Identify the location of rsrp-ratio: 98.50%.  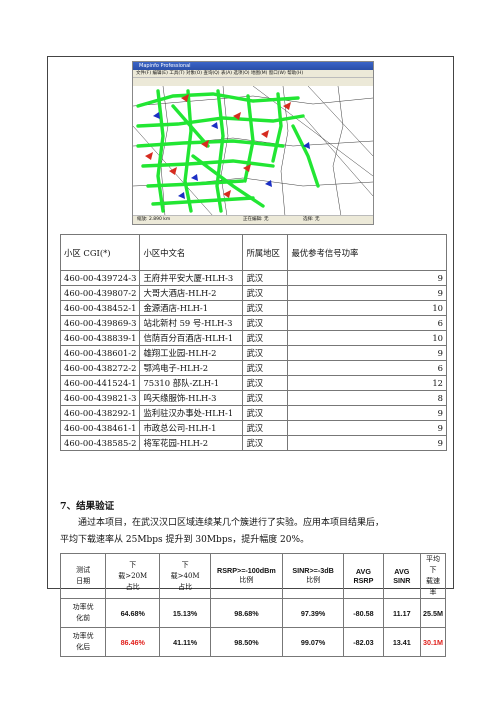
(246, 642).